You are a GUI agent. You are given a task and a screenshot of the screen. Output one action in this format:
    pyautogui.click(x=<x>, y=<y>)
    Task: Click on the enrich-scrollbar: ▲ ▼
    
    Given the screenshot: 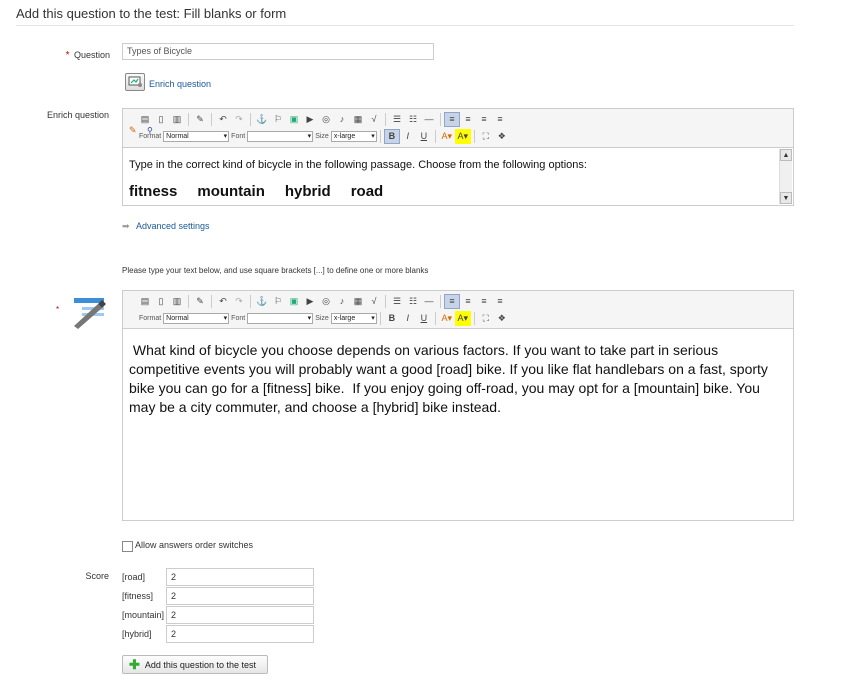 What is the action you would take?
    pyautogui.click(x=785, y=176)
    